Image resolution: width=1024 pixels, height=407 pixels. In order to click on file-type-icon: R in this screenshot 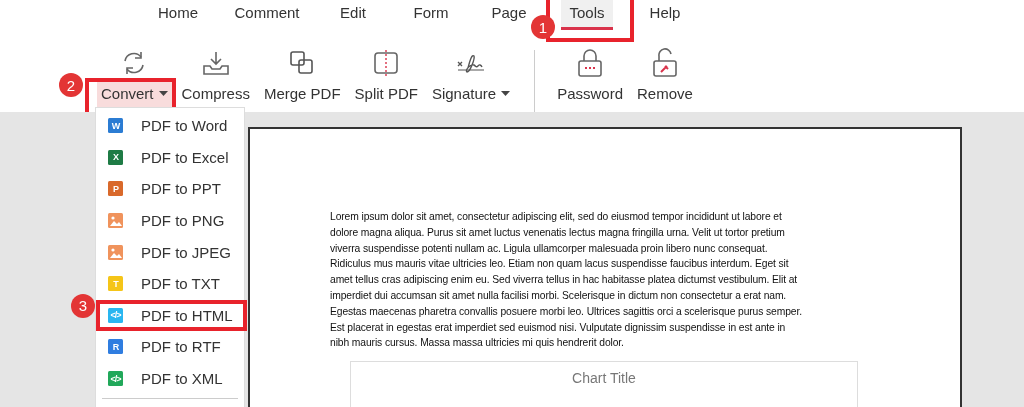, I will do `click(115, 347)`.